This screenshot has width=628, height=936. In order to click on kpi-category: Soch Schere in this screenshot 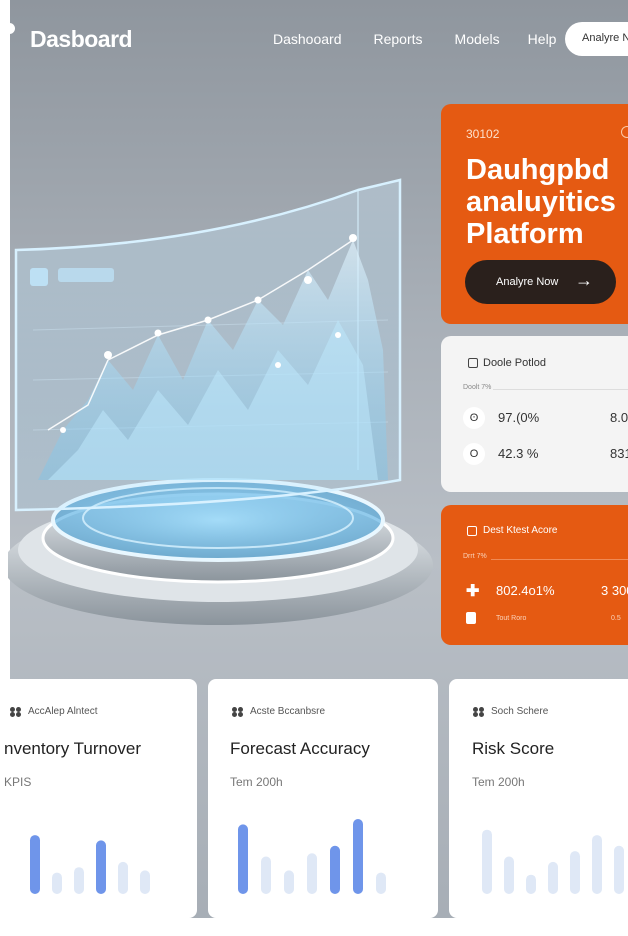, I will do `click(510, 711)`.